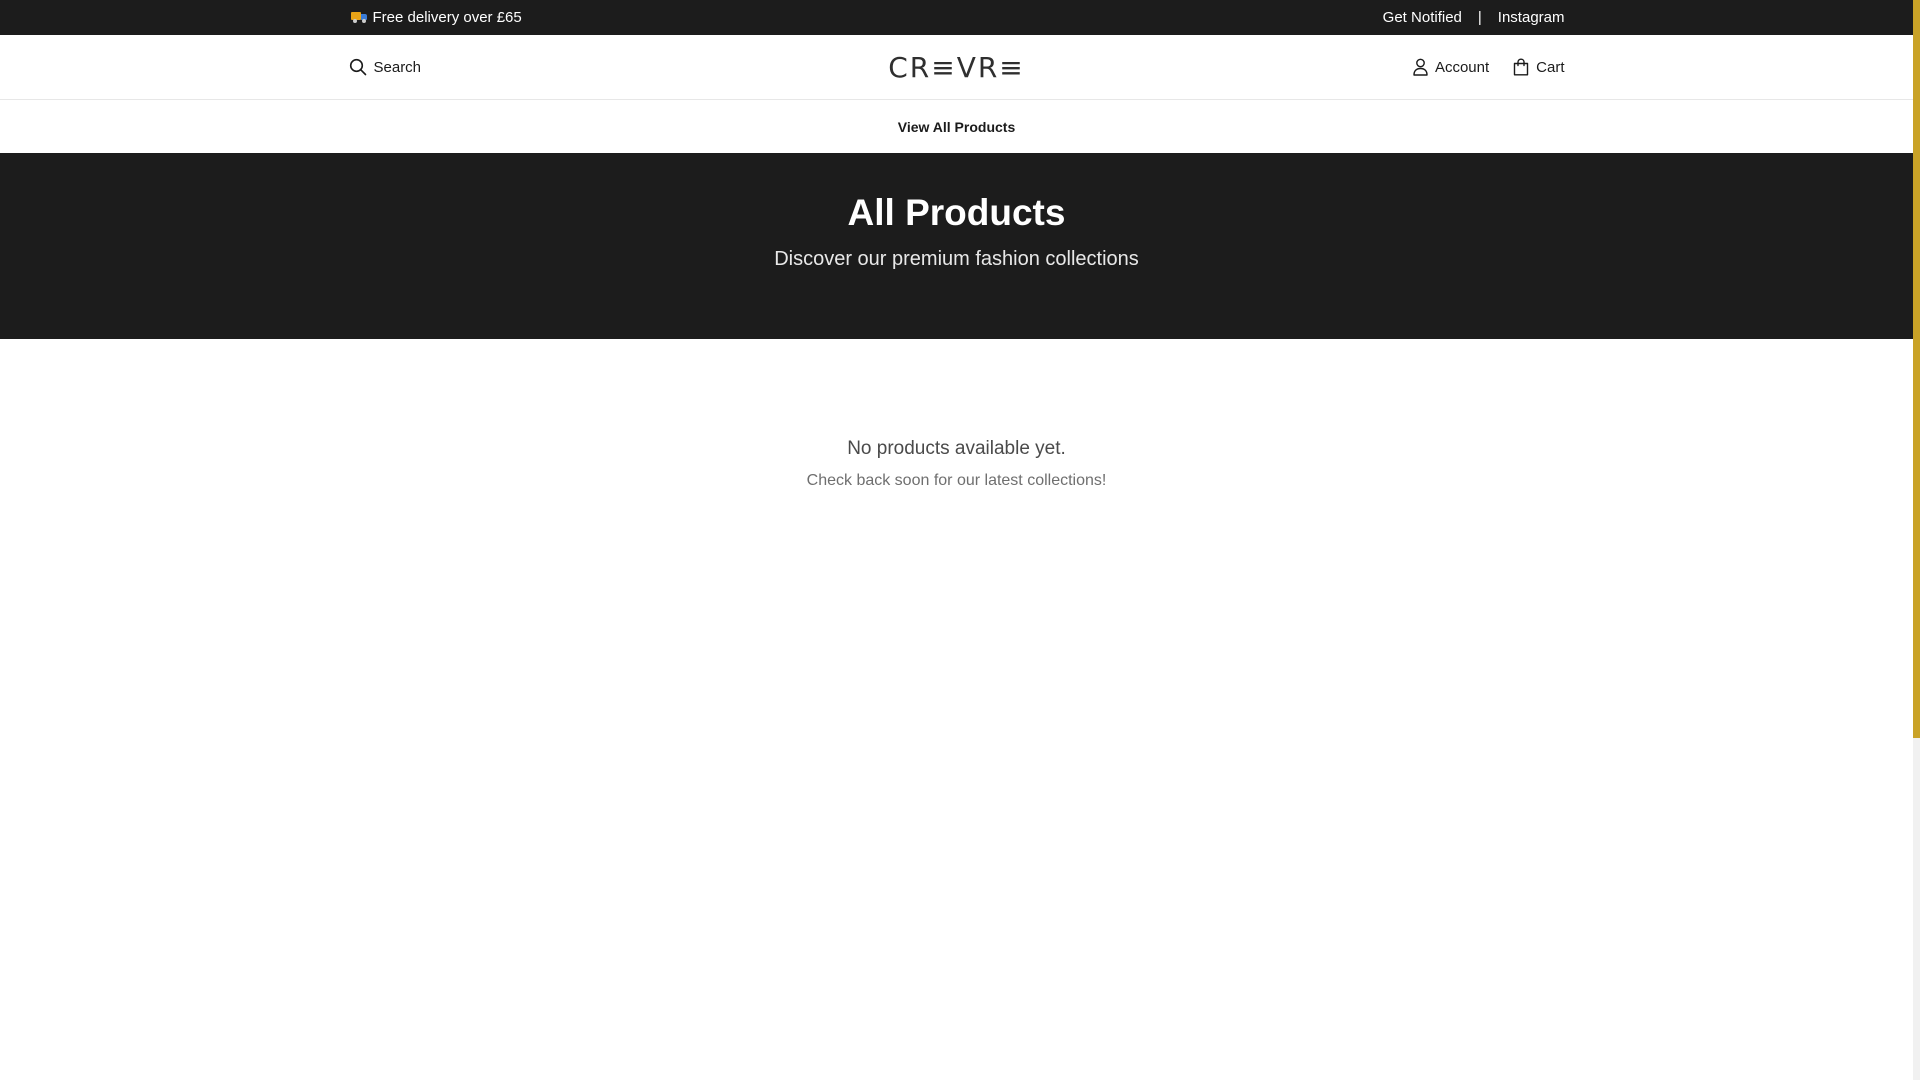 This screenshot has height=1080, width=1920. I want to click on cart-label: Cart, so click(1550, 67).